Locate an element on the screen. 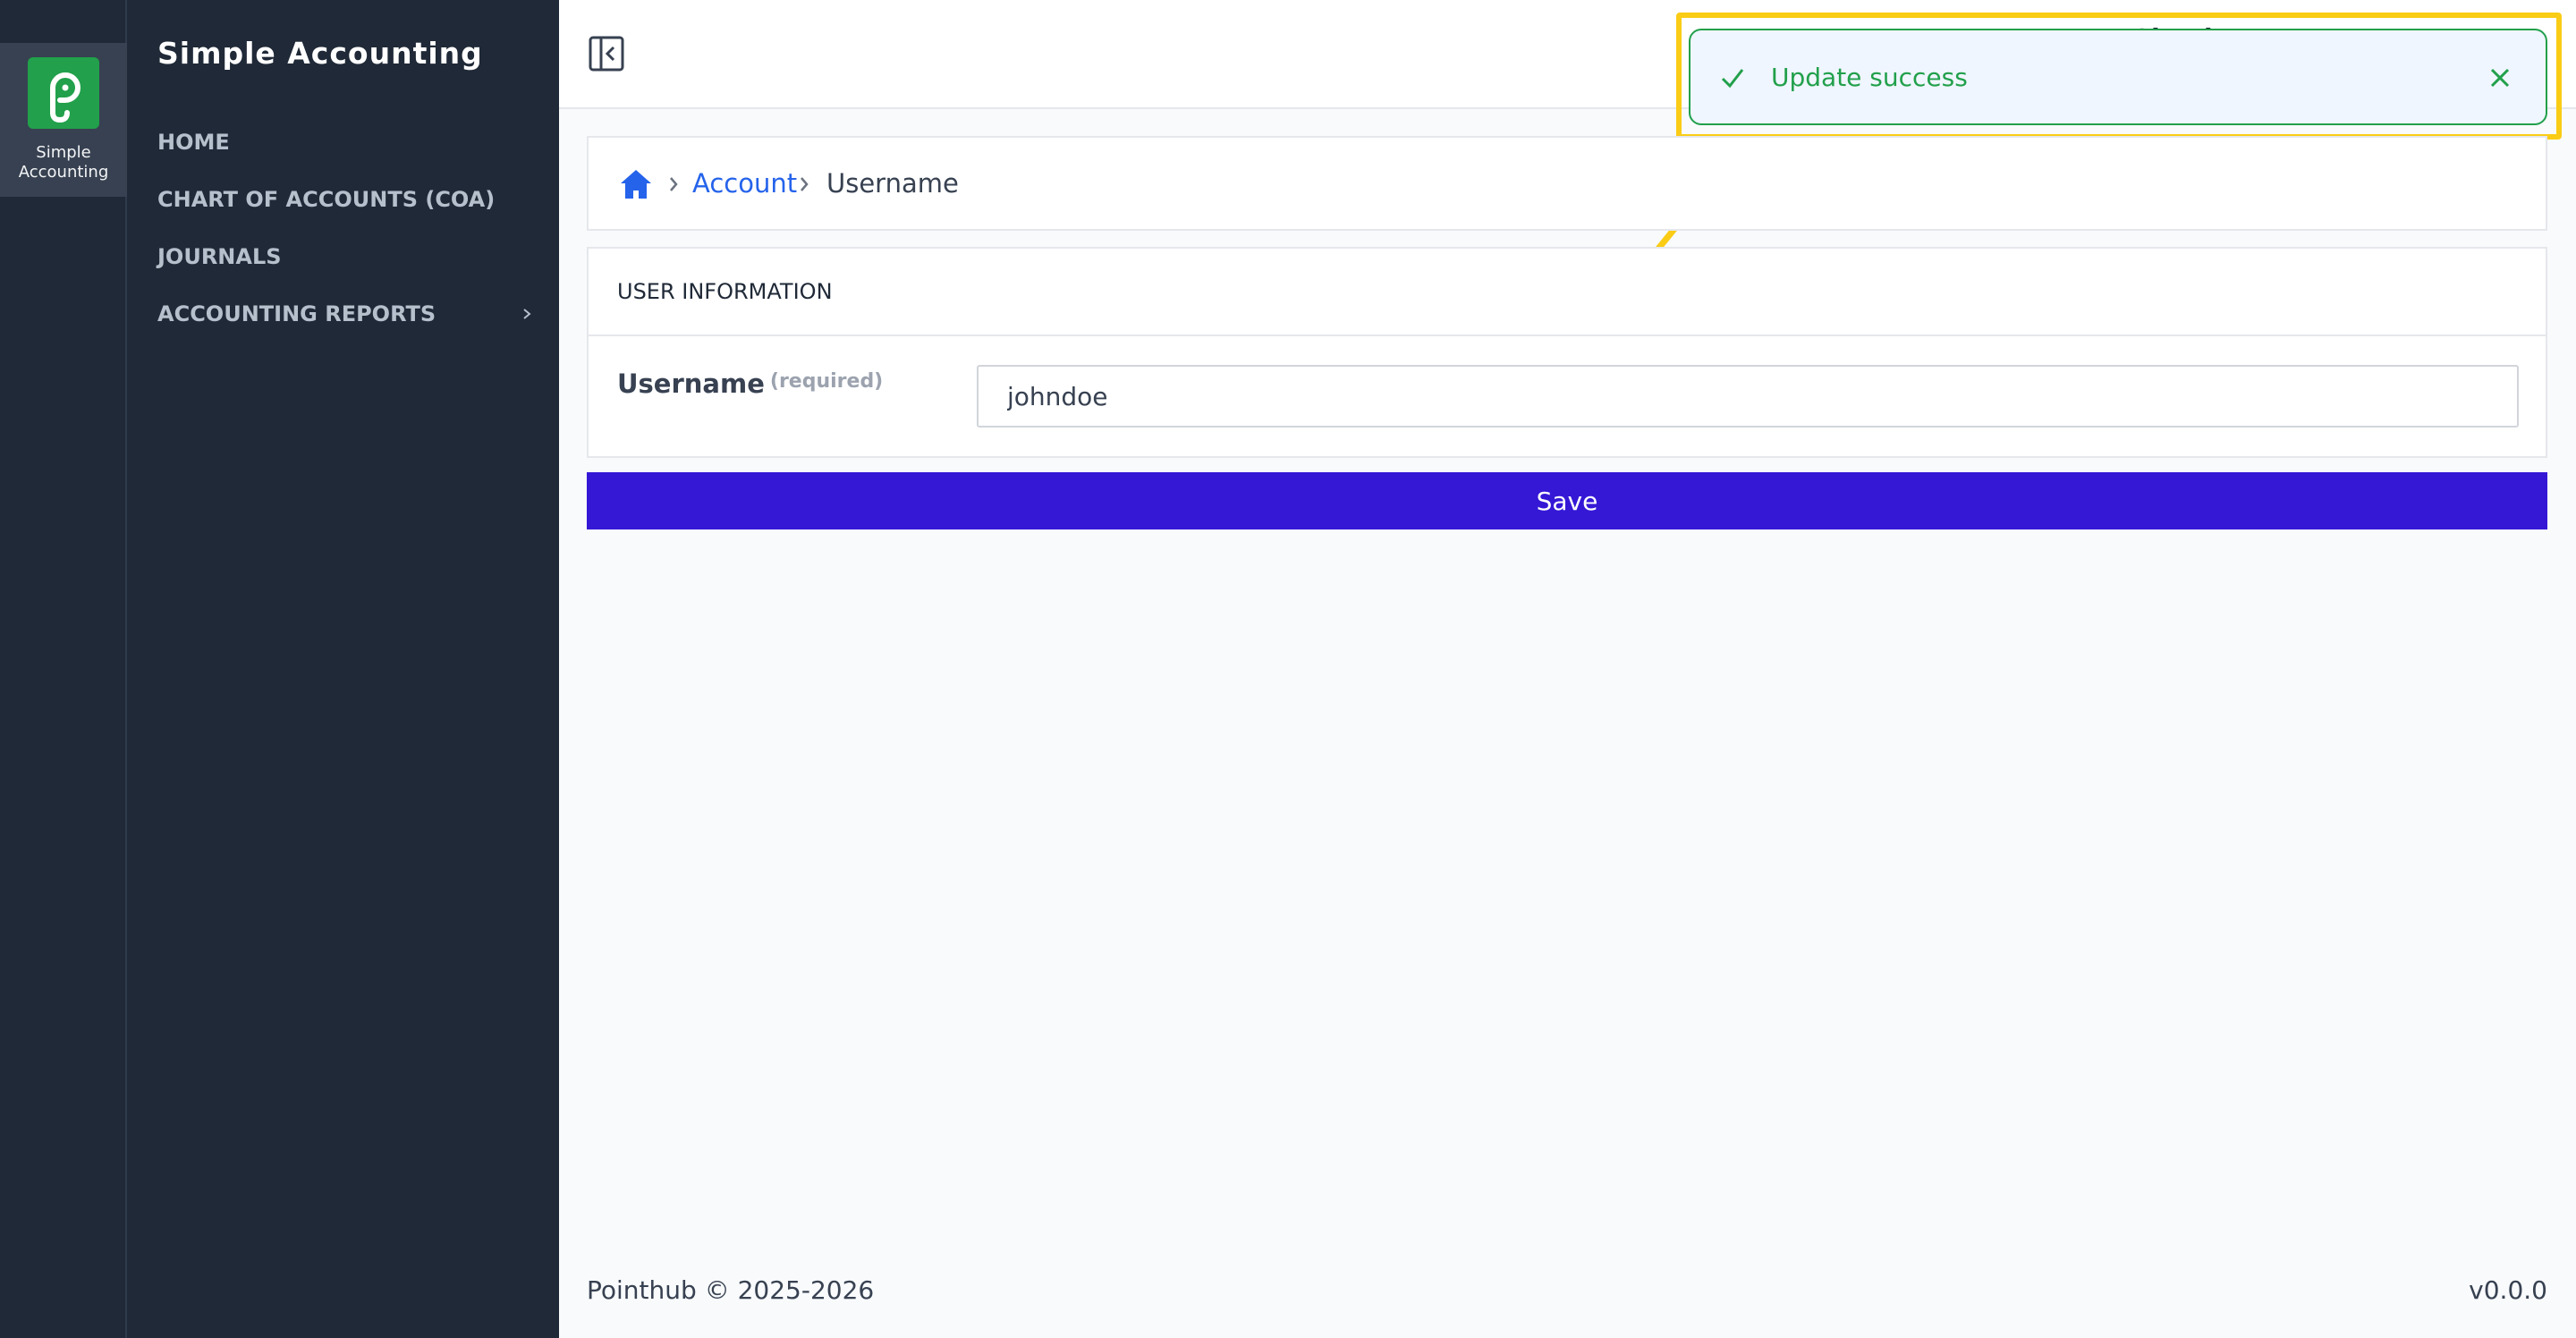 This screenshot has width=2576, height=1338. sidebar-item-journals: JOURNALS is located at coordinates (345, 270).